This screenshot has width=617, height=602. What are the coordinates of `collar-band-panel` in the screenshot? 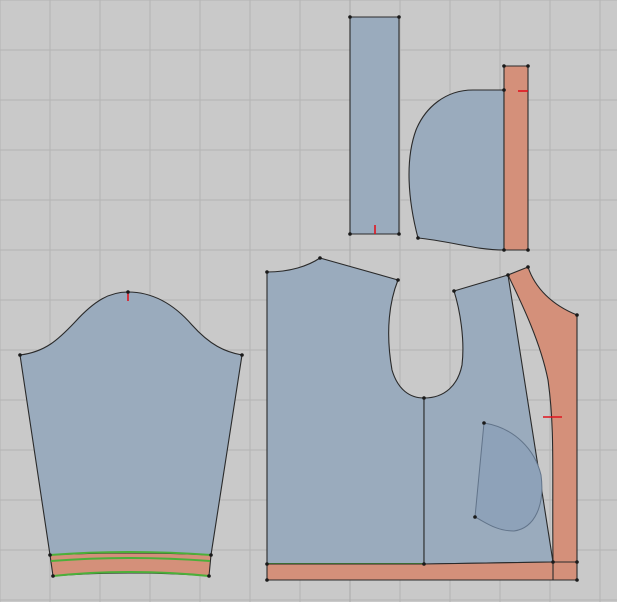 It's located at (374, 125).